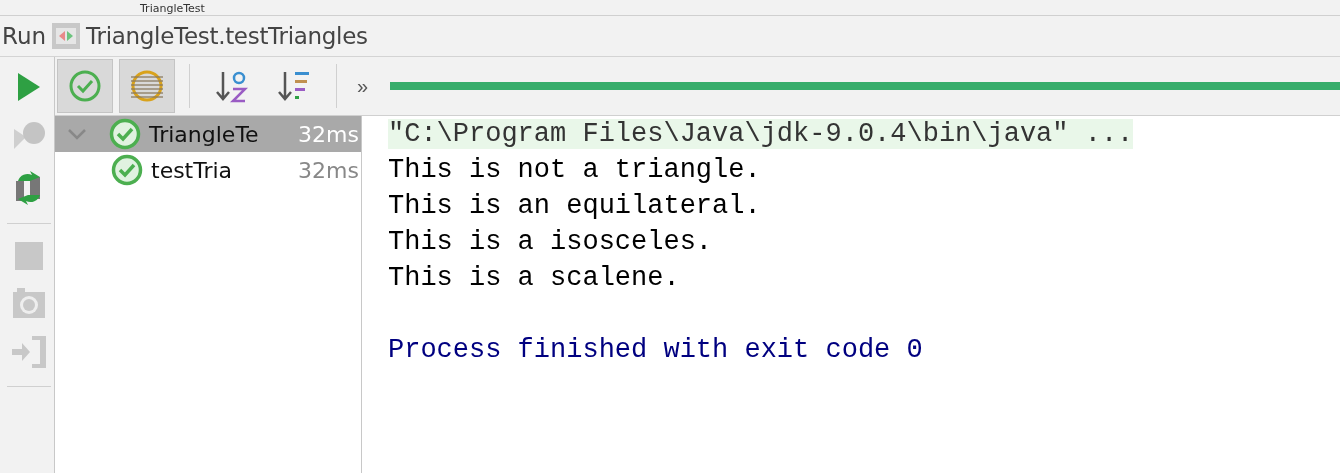 This screenshot has height=473, width=1340. I want to click on test-config-icon, so click(66, 36).